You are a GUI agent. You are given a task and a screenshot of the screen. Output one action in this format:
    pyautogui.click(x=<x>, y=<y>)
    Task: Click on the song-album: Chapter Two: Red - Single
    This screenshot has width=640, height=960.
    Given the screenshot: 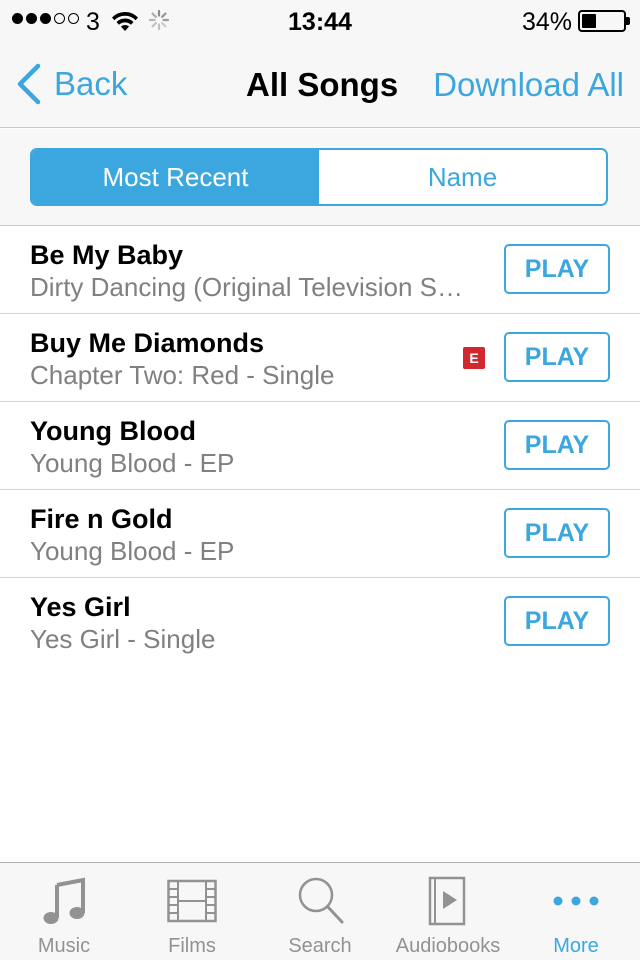 What is the action you would take?
    pyautogui.click(x=182, y=375)
    